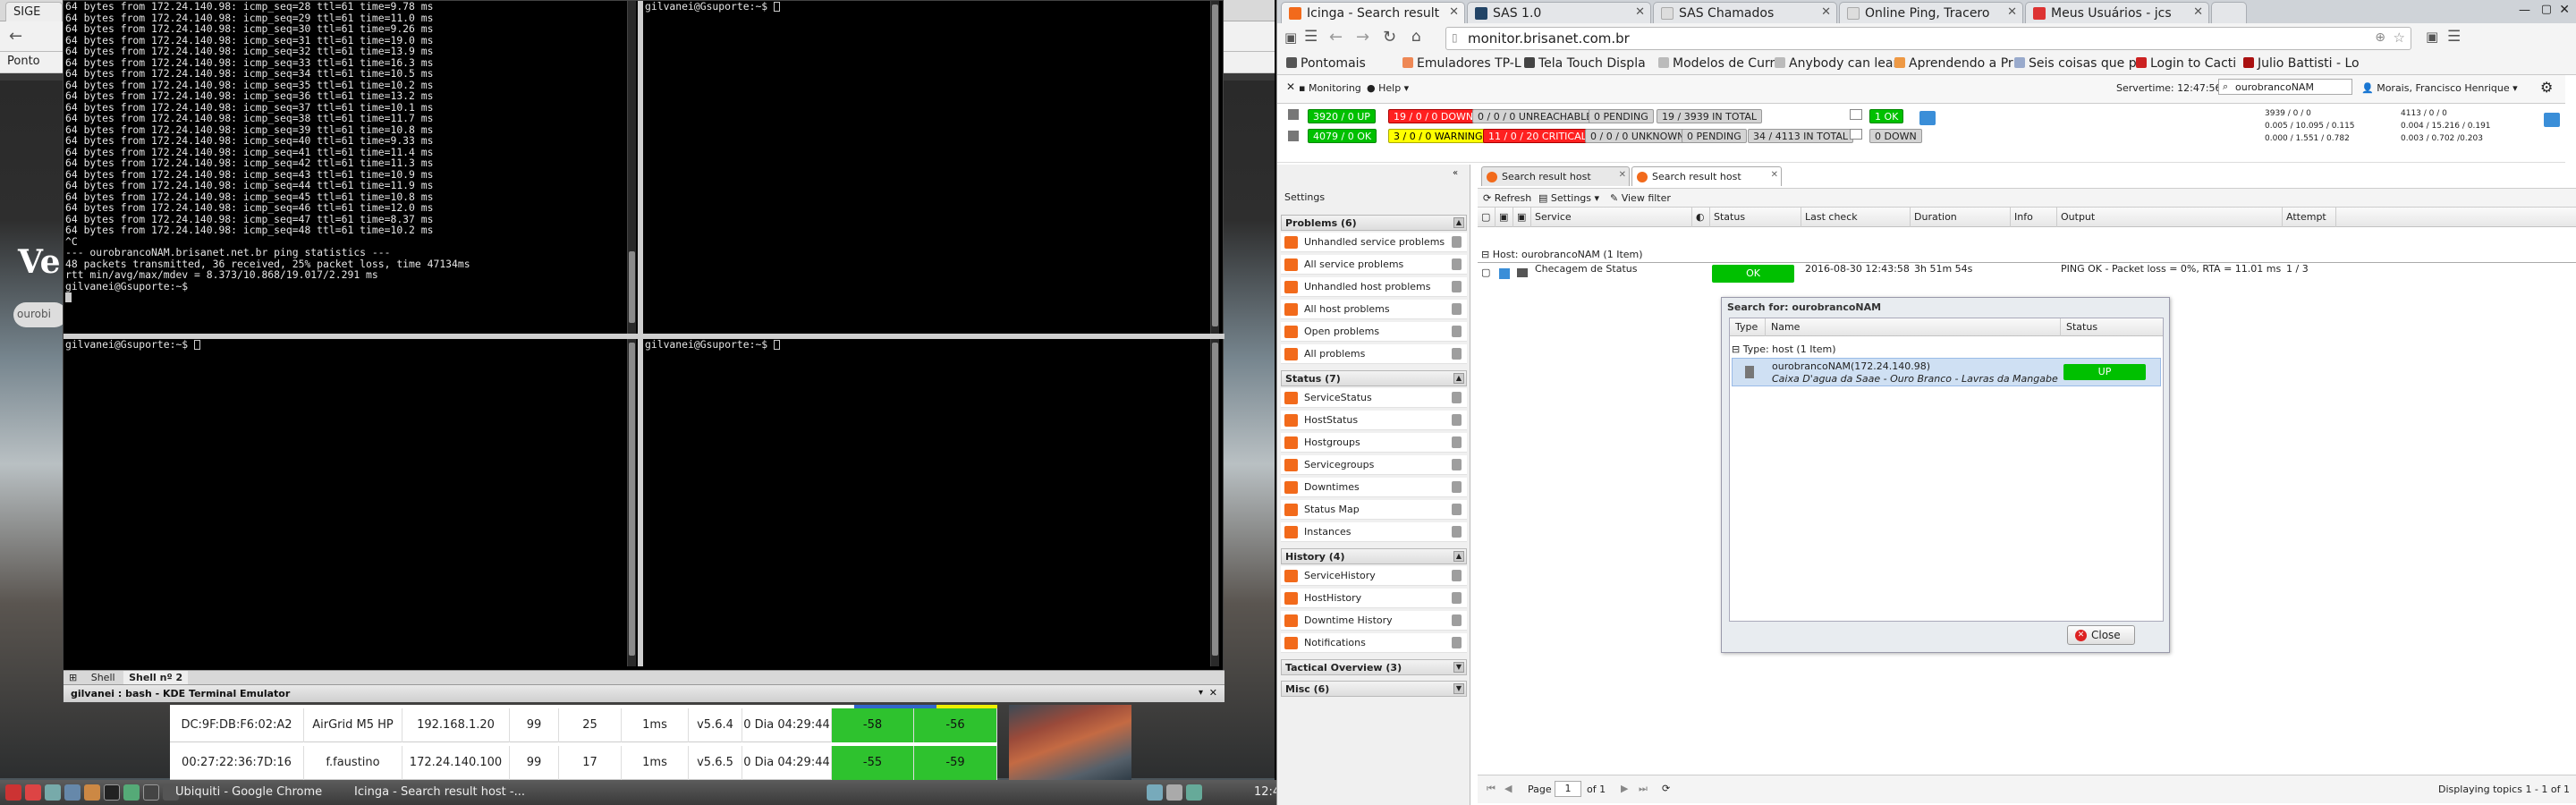 The width and height of the screenshot is (2576, 805). Describe the element at coordinates (1537, 136) in the screenshot. I see `services-critical: 11 / 0 / 20 CRITICAL` at that location.